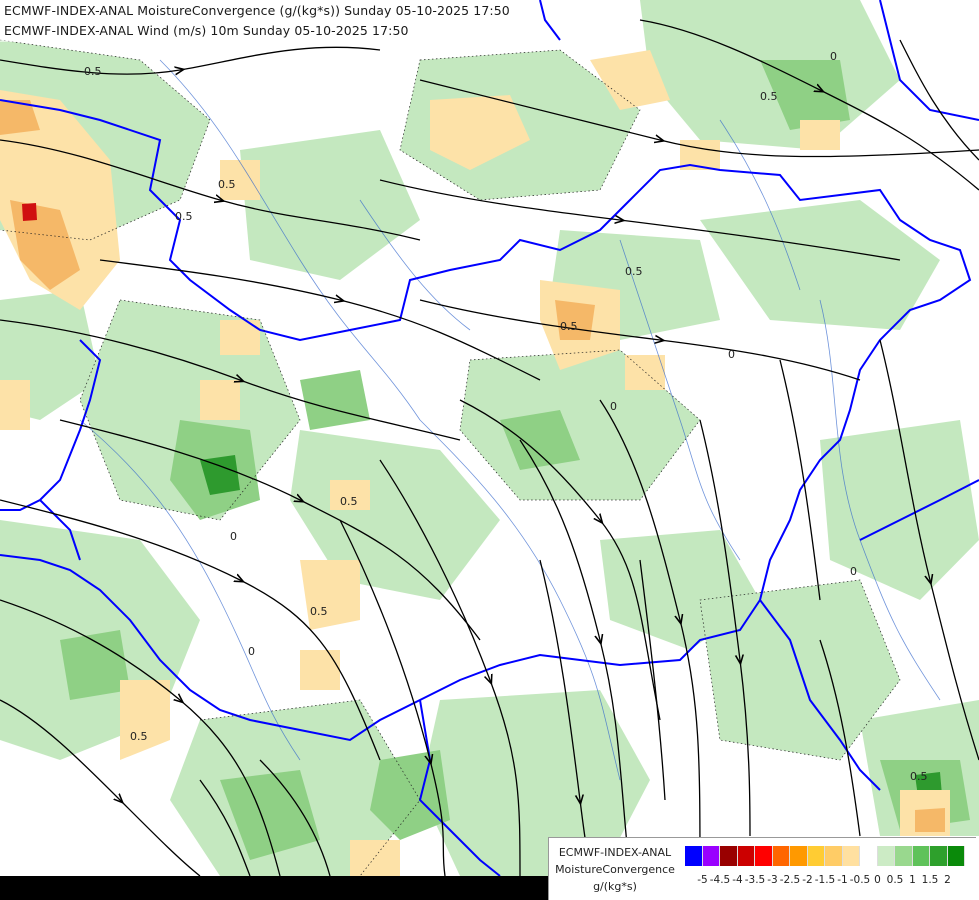 The image size is (979, 900). I want to click on legend-tick-label: -3, so click(772, 880).